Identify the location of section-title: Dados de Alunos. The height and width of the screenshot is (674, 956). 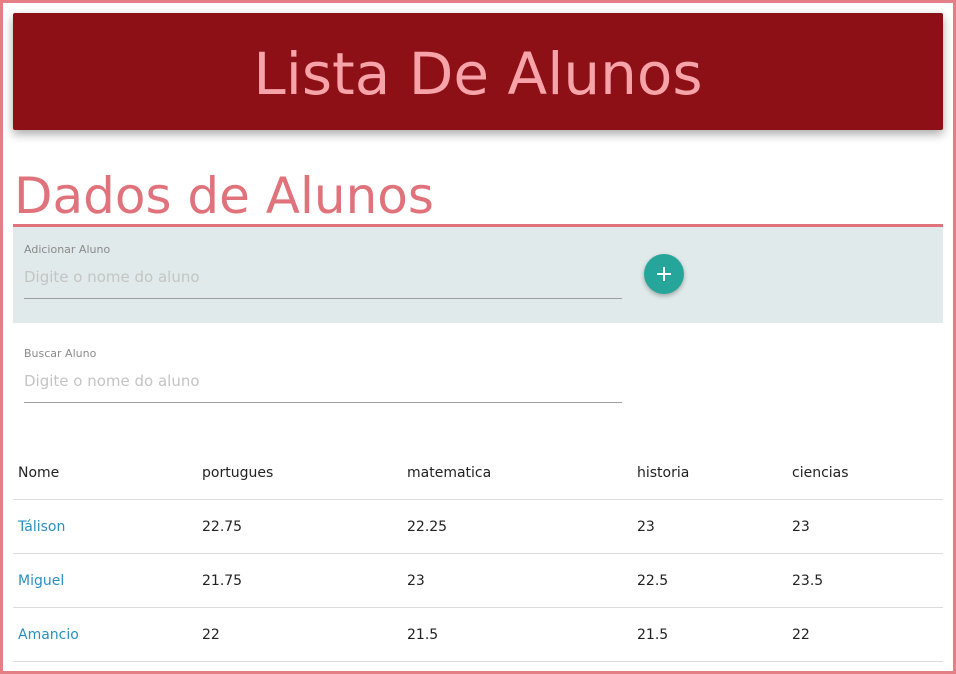
(224, 196).